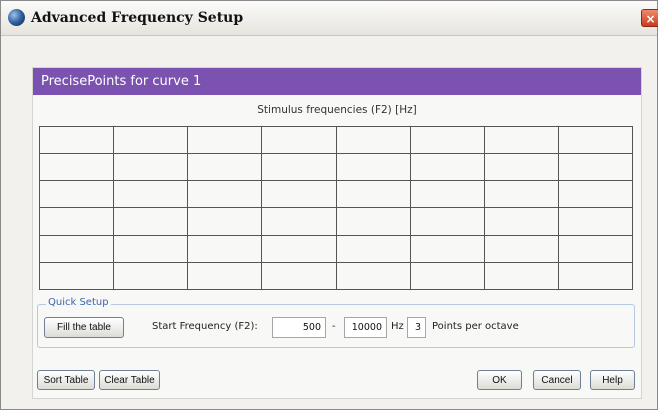  Describe the element at coordinates (397, 326) in the screenshot. I see `hz-unit-label: Hz` at that location.